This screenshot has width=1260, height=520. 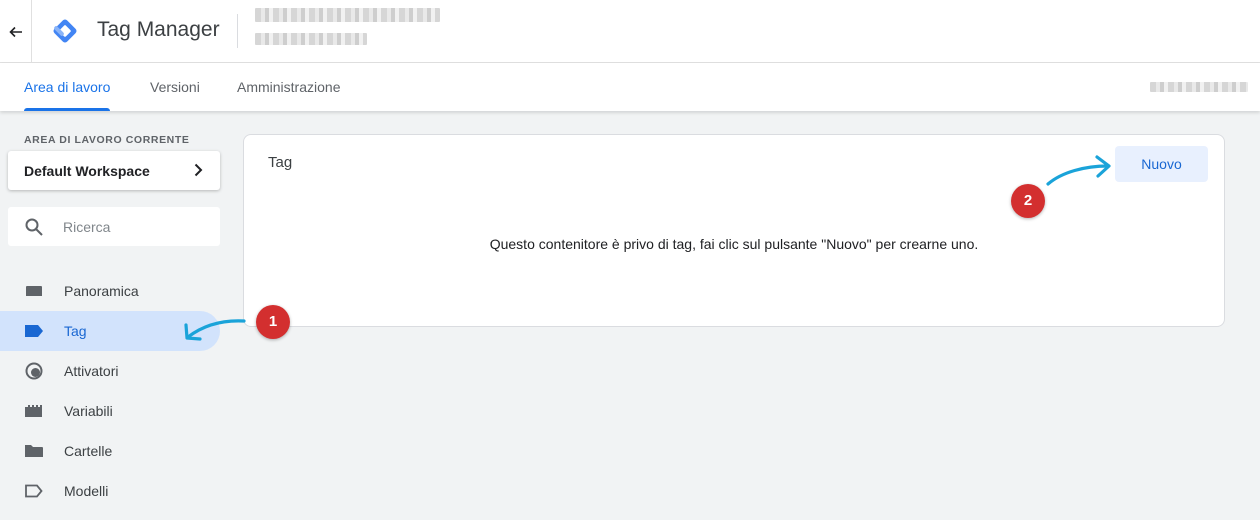 What do you see at coordinates (33, 411) in the screenshot?
I see `variables-icon` at bounding box center [33, 411].